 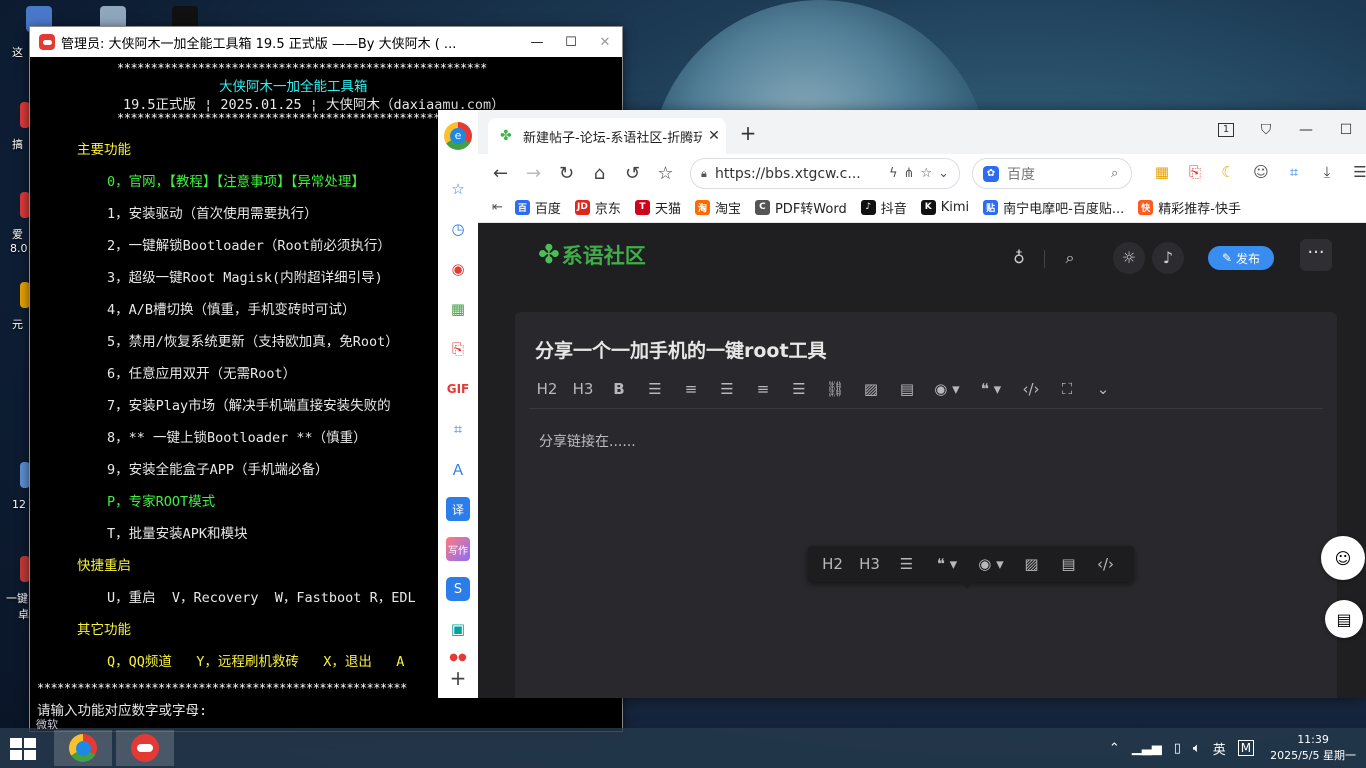 I want to click on volume-icon: 🔈︎, so click(x=1197, y=748).